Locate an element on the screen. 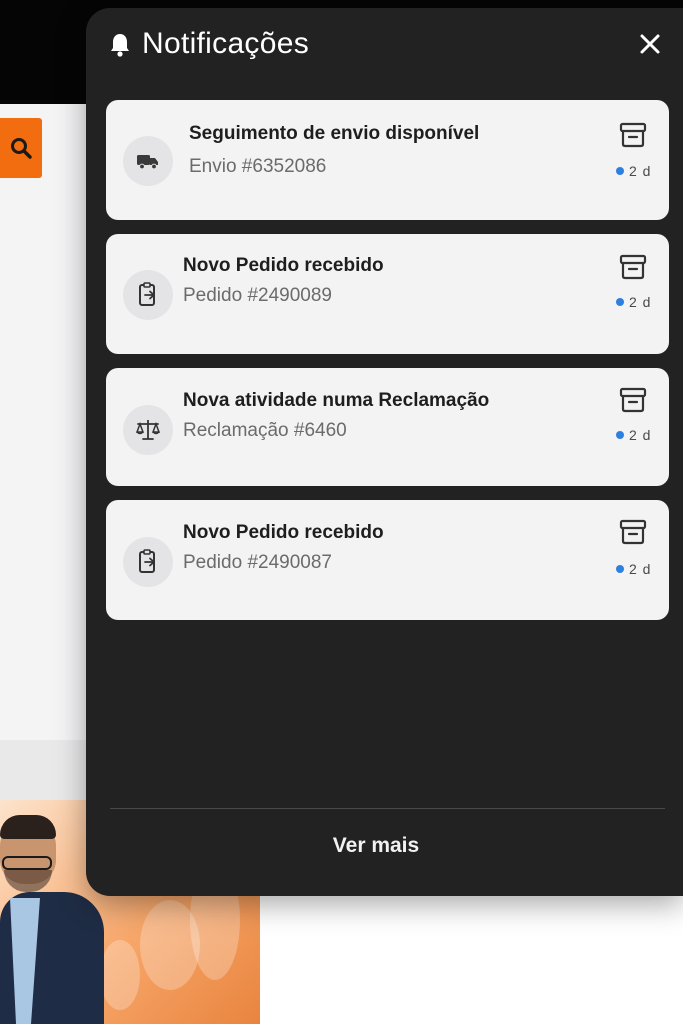 The image size is (683, 1024). notification-subtitle: Pedido #2490087 is located at coordinates (257, 562).